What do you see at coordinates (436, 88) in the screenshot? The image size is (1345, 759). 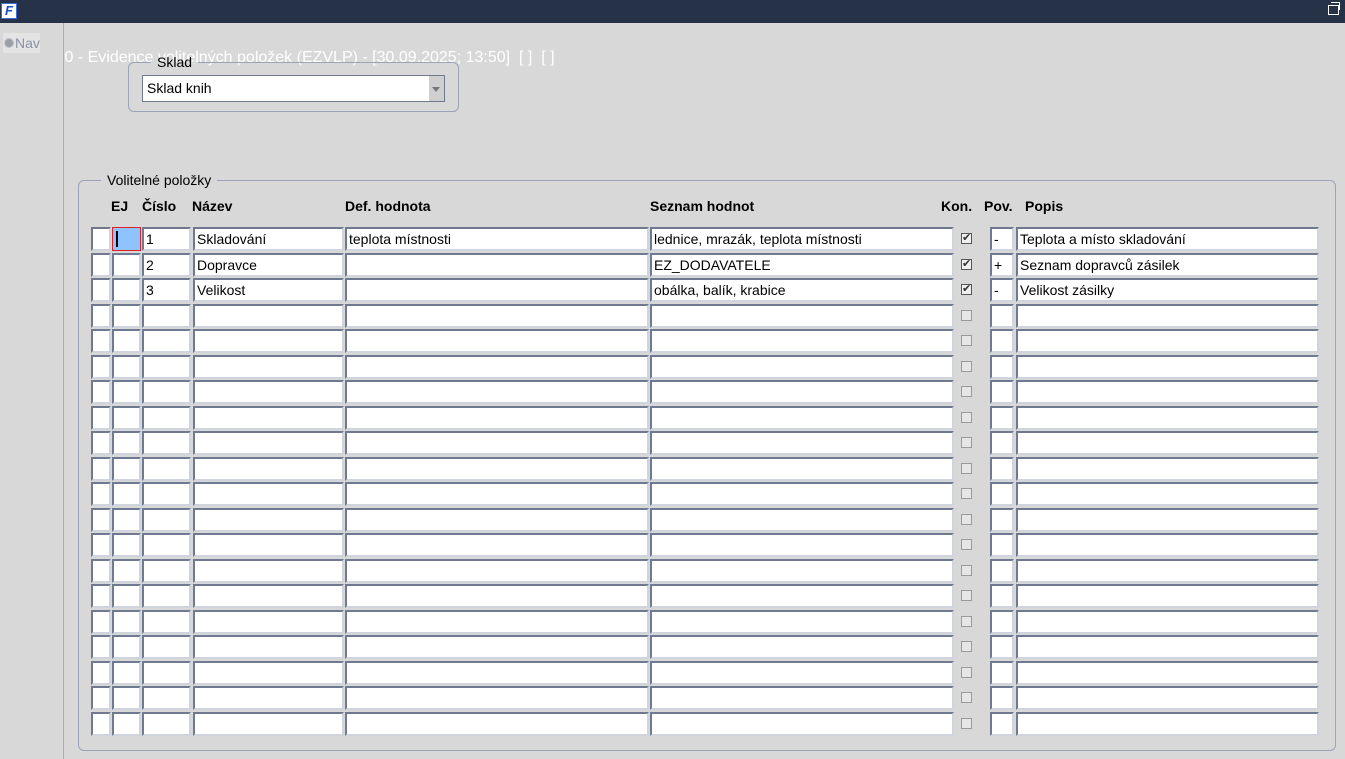 I see `chevron-down-icon` at bounding box center [436, 88].